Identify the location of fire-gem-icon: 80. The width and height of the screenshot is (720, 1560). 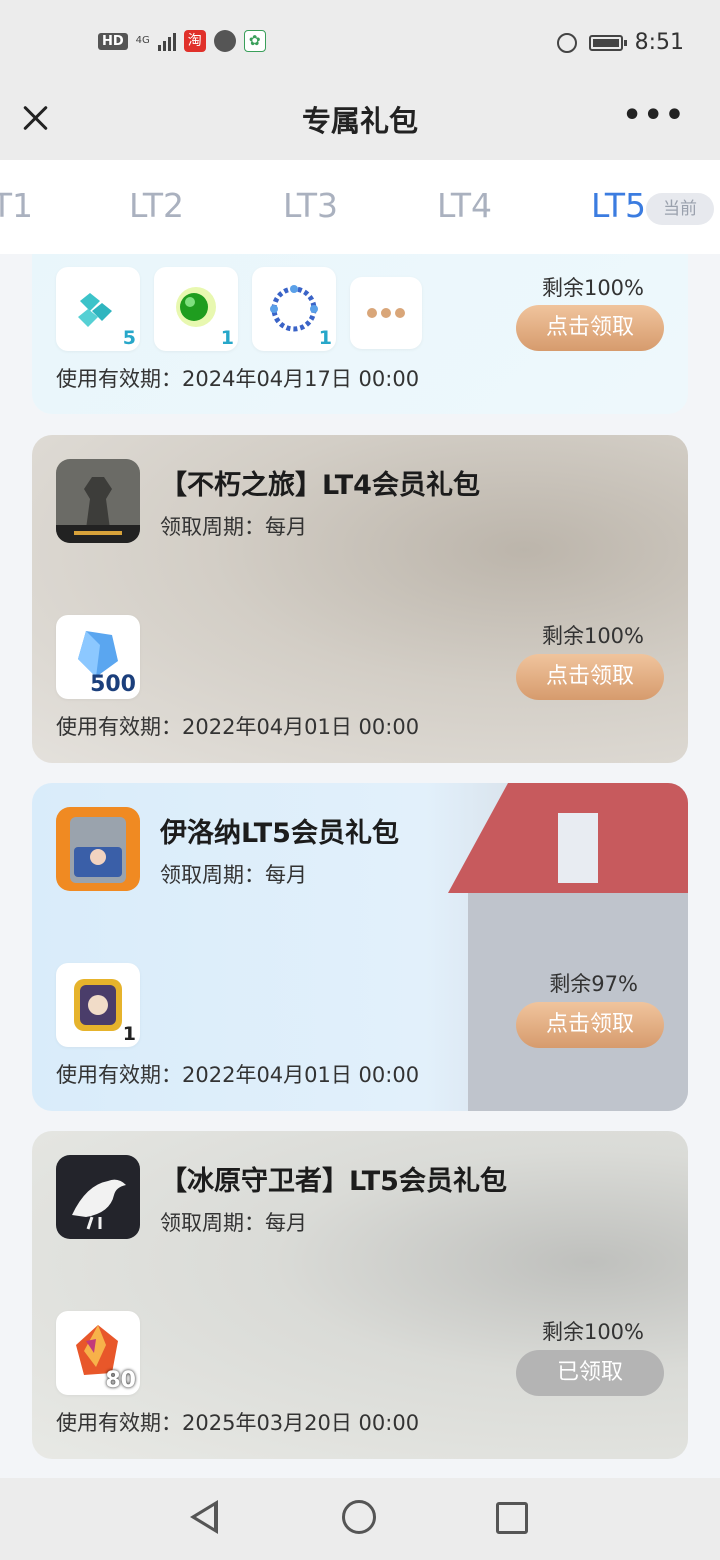
(98, 1353).